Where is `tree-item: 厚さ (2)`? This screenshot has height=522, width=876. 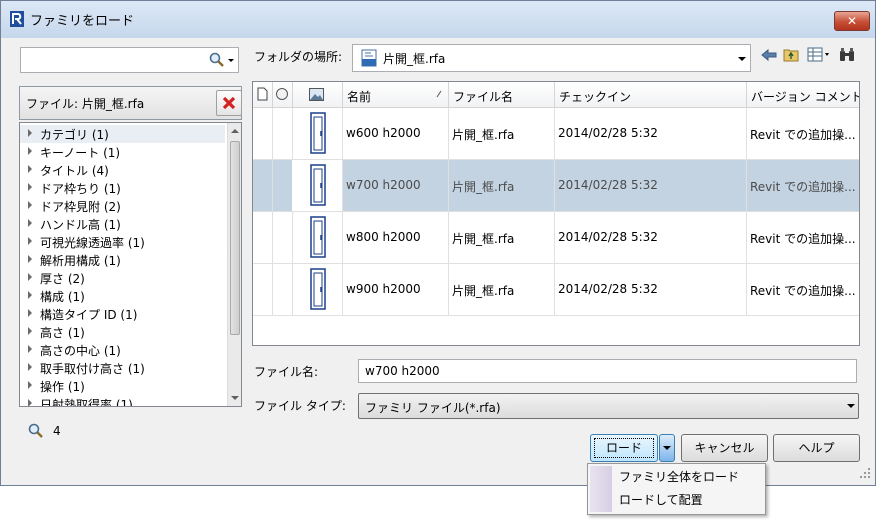
tree-item: 厚さ (2) is located at coordinates (122, 278).